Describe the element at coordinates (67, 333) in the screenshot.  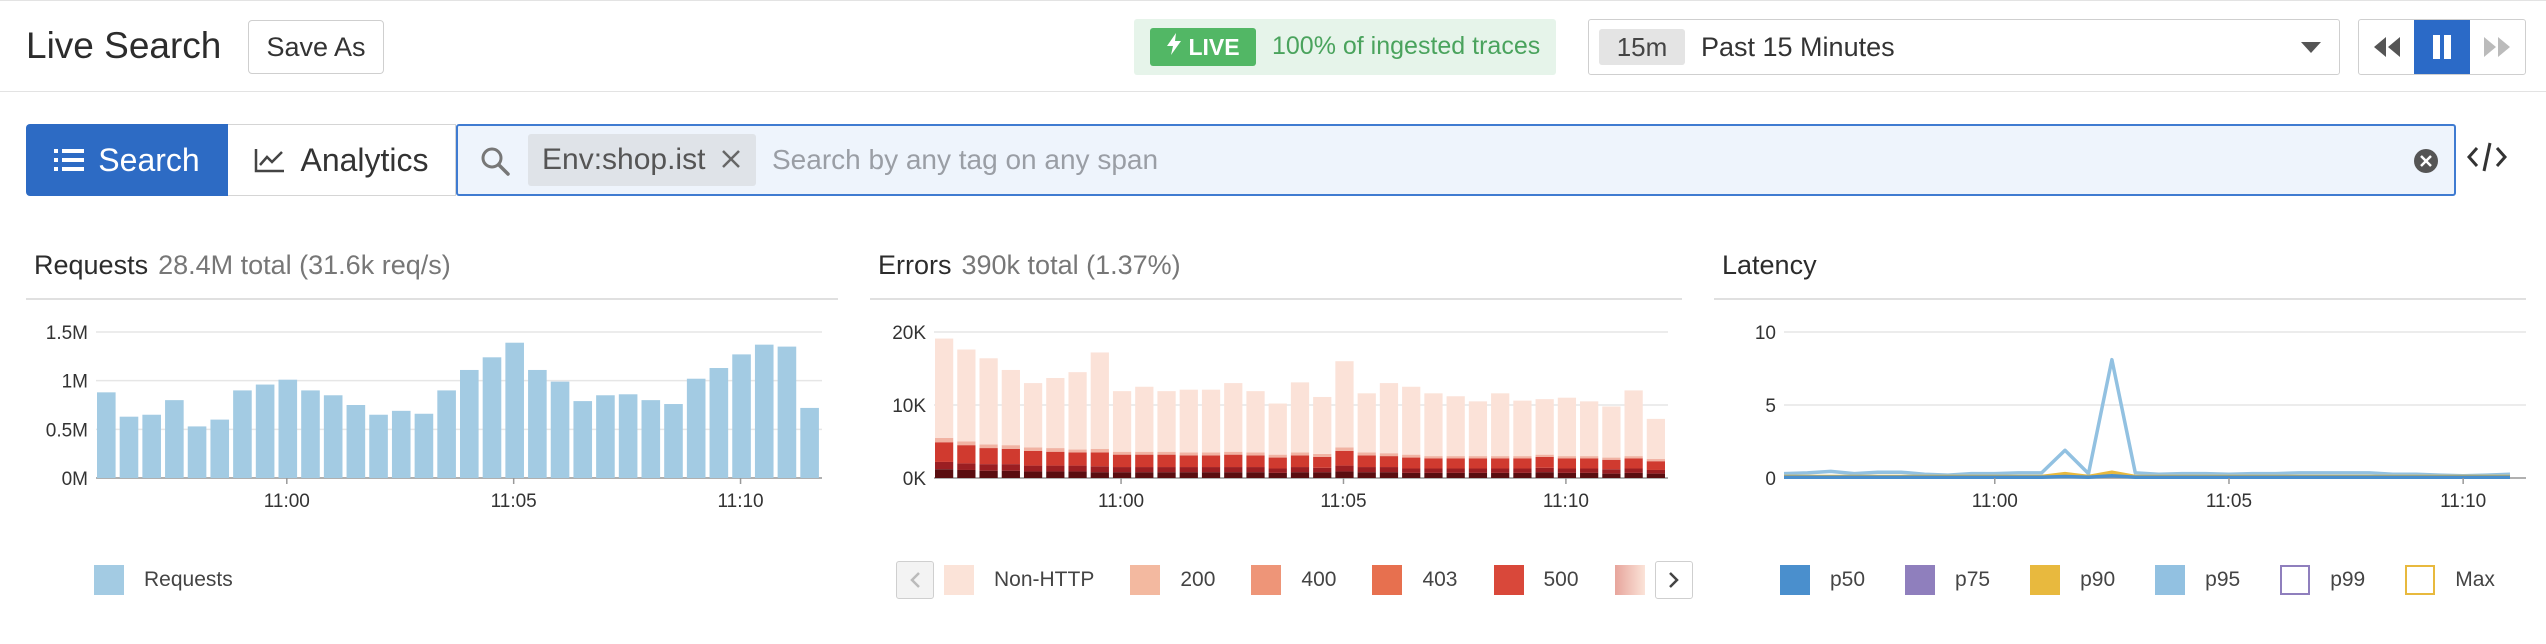
I see `y-tick-label: 1.5M` at that location.